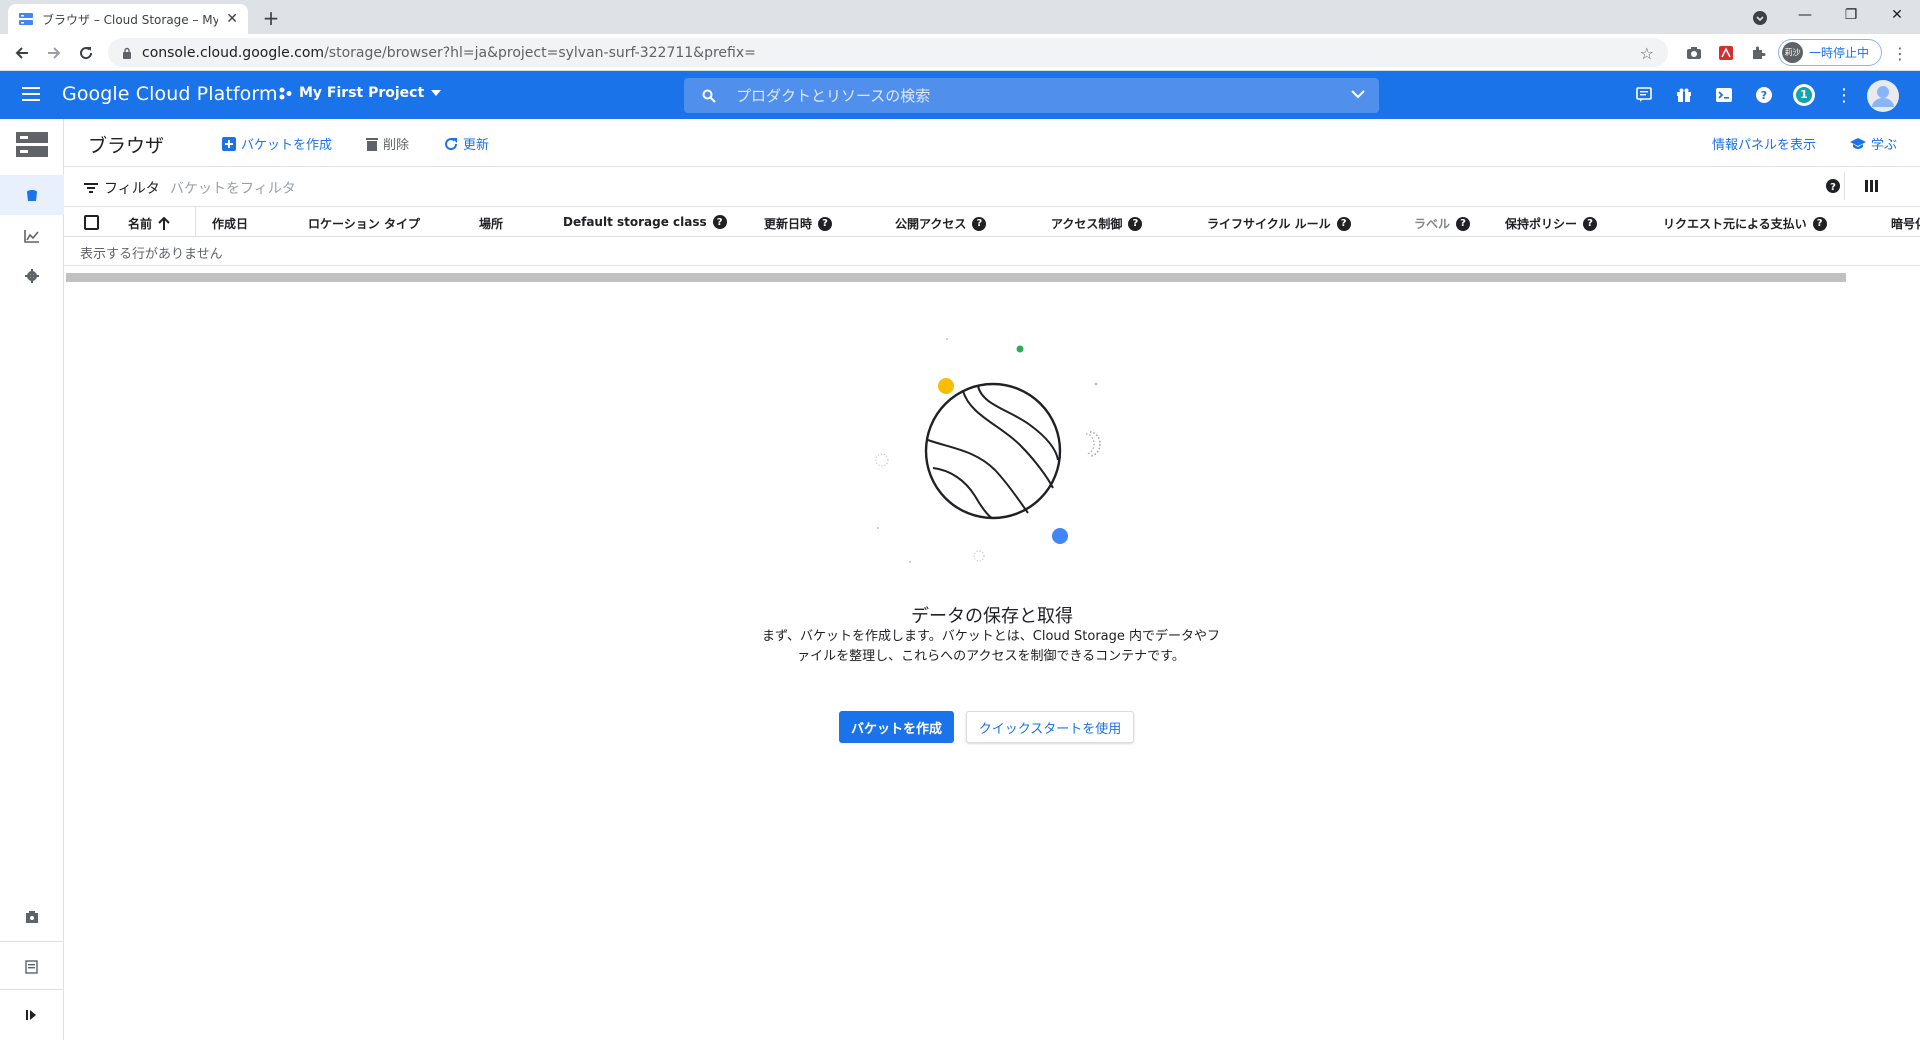  What do you see at coordinates (1905, 223) in the screenshot?
I see `column-header-encryption: 暗号化` at bounding box center [1905, 223].